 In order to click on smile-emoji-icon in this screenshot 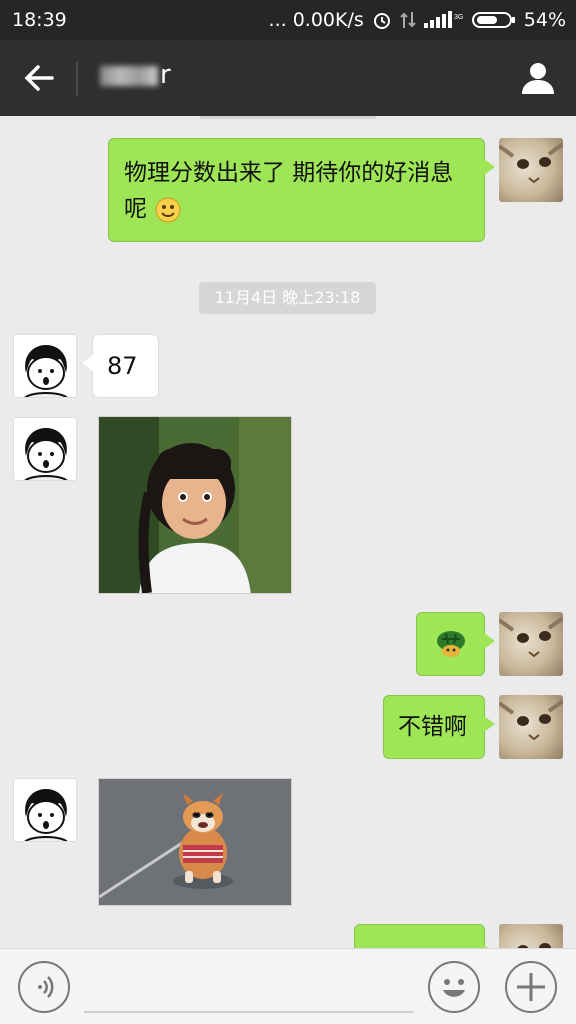, I will do `click(168, 209)`.